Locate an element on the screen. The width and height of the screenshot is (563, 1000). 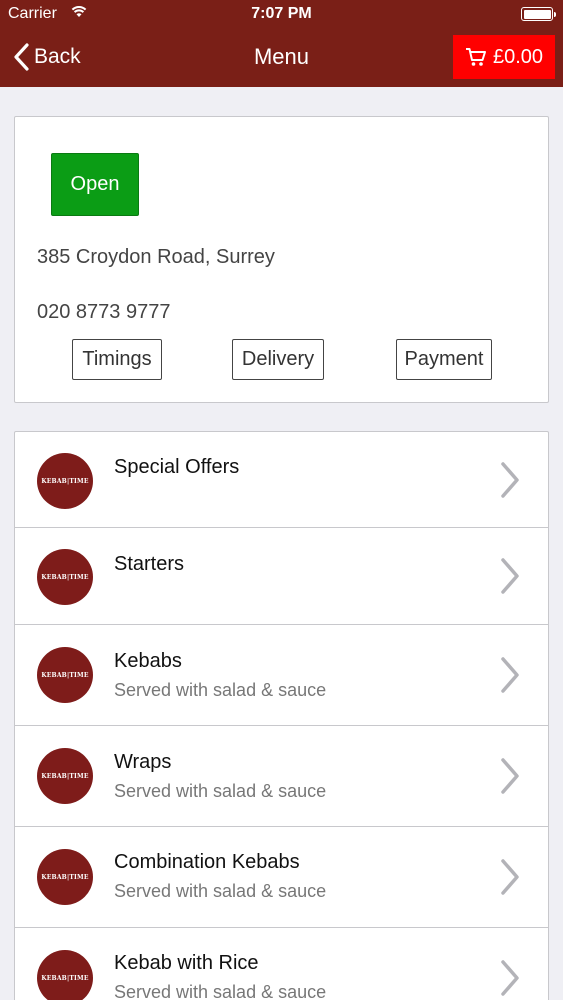
battery-icon is located at coordinates (538, 14).